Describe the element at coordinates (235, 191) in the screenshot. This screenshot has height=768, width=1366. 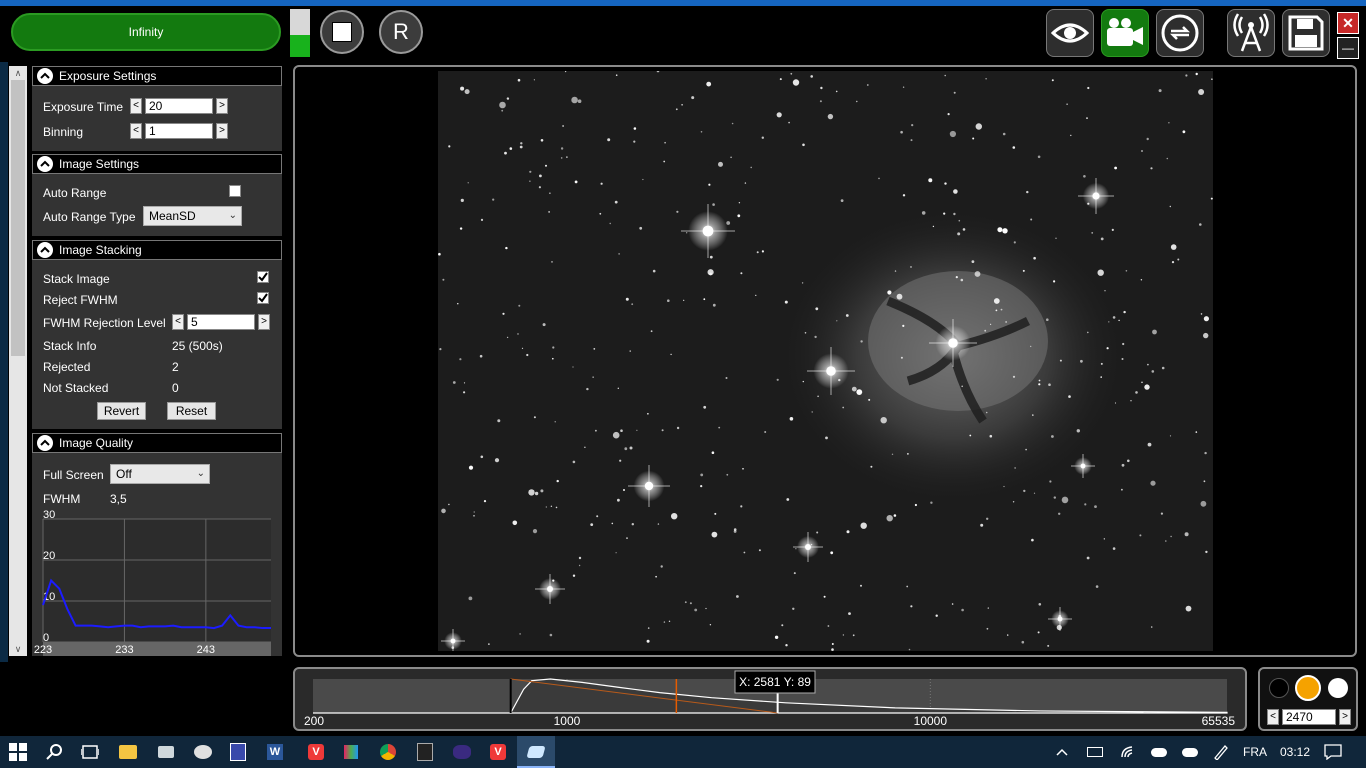
I see `auto-range-checkbox` at that location.